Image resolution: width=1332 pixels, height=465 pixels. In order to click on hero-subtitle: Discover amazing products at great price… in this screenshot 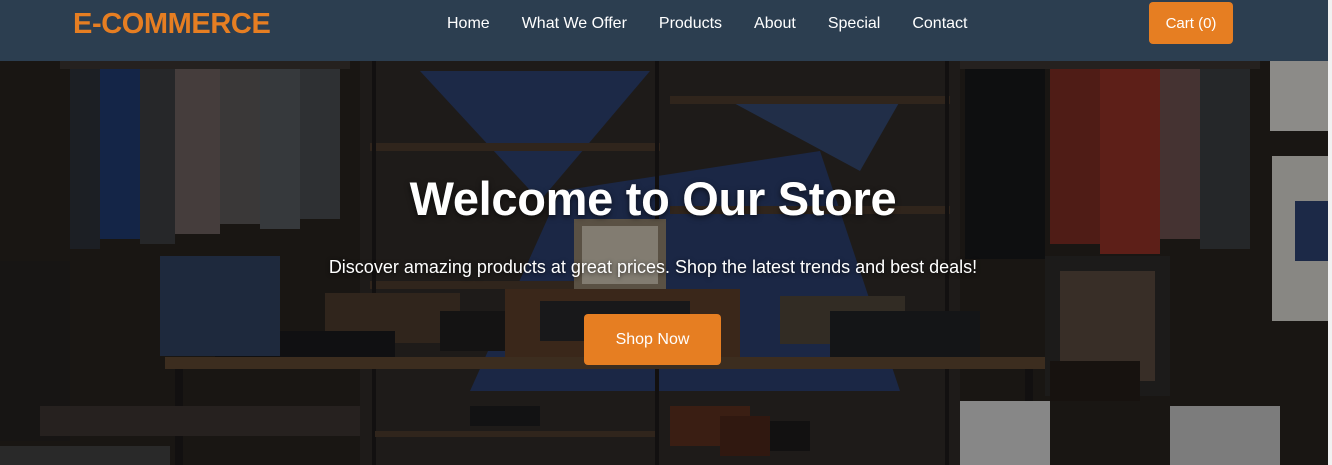, I will do `click(653, 267)`.